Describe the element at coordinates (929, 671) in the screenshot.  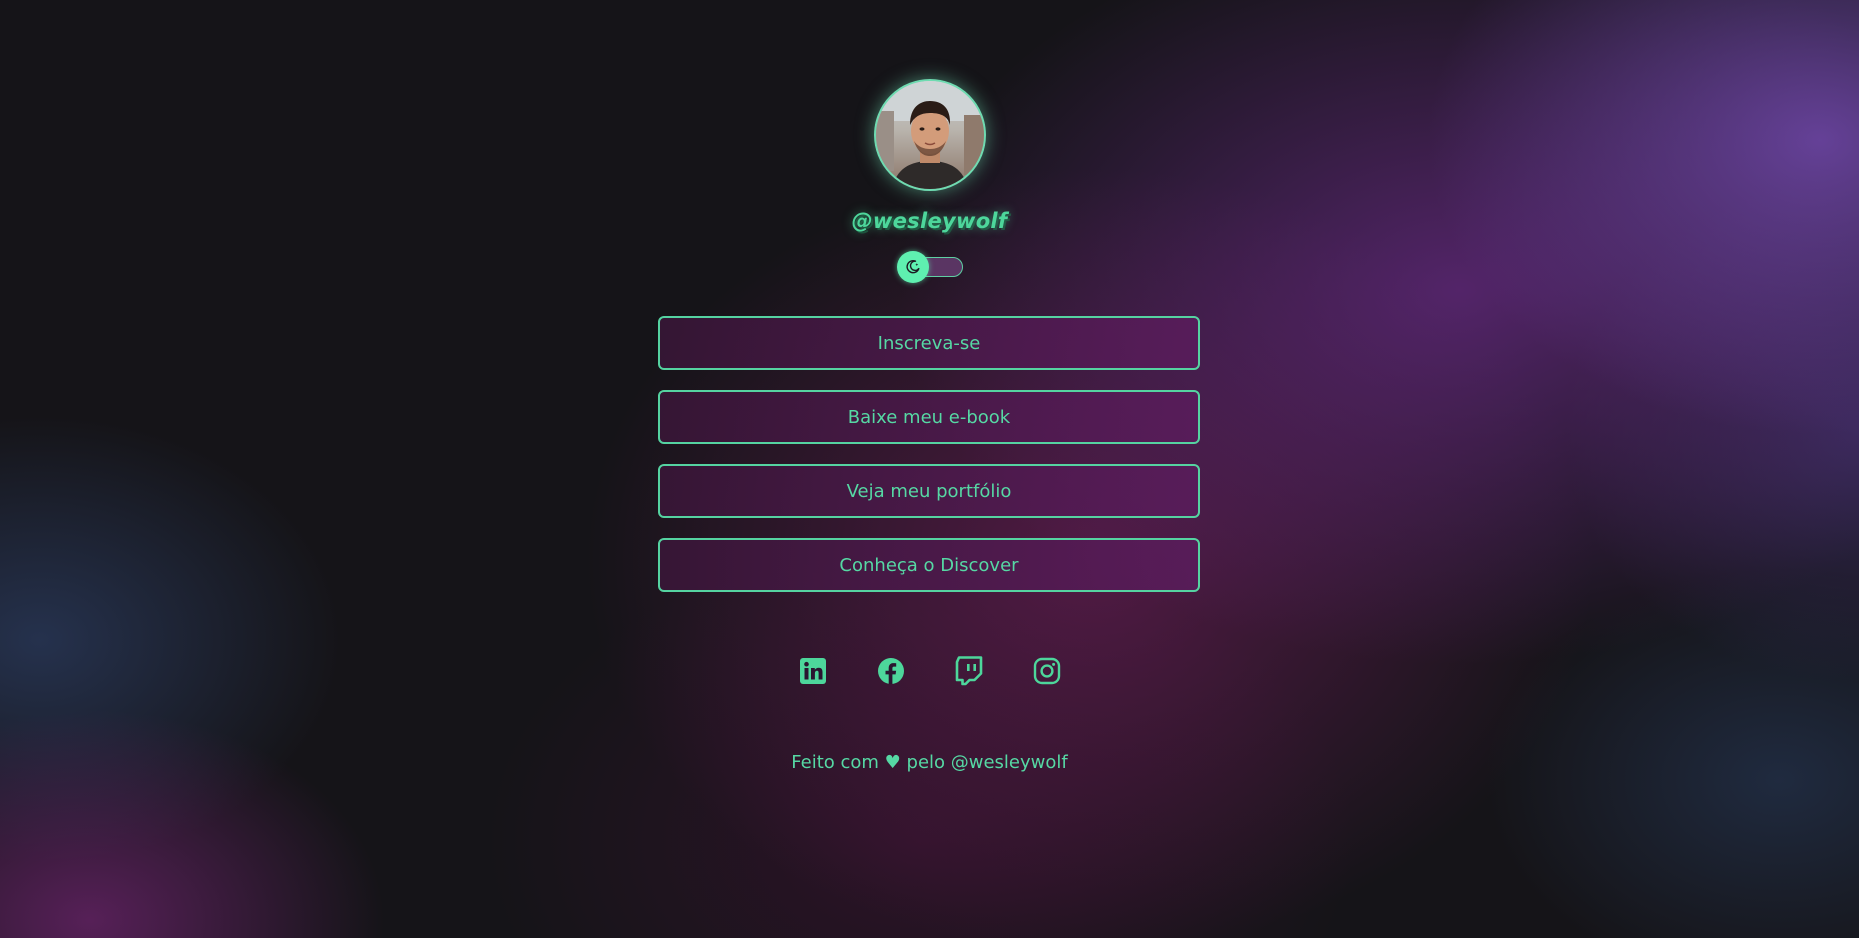
I see `social-links` at that location.